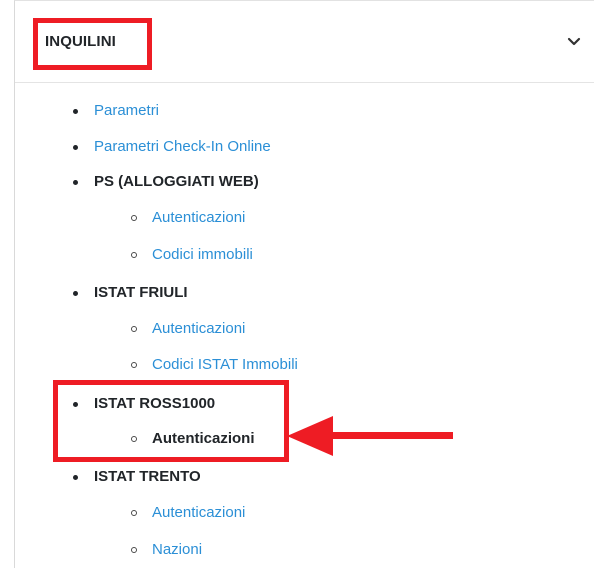  I want to click on menu-item-friuli-codici-istat: Codici ISTAT Immobili, so click(214, 365).